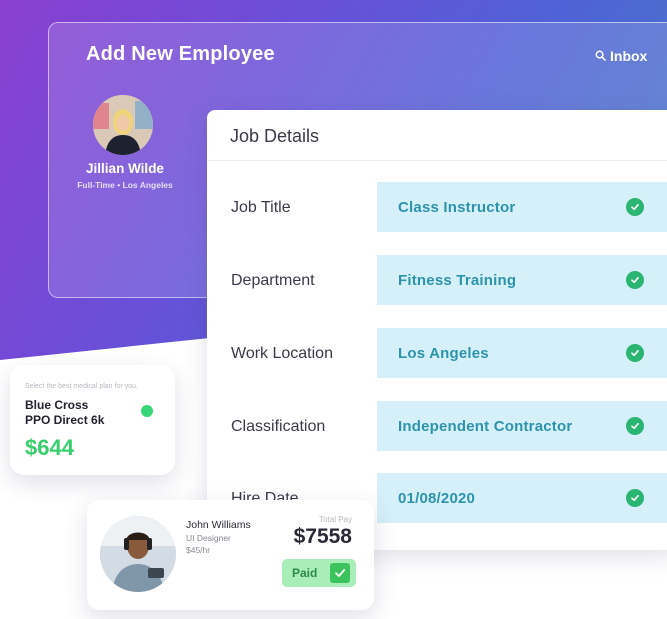 This screenshot has height=619, width=667. What do you see at coordinates (305, 573) in the screenshot?
I see `paid-status-label: Paid` at bounding box center [305, 573].